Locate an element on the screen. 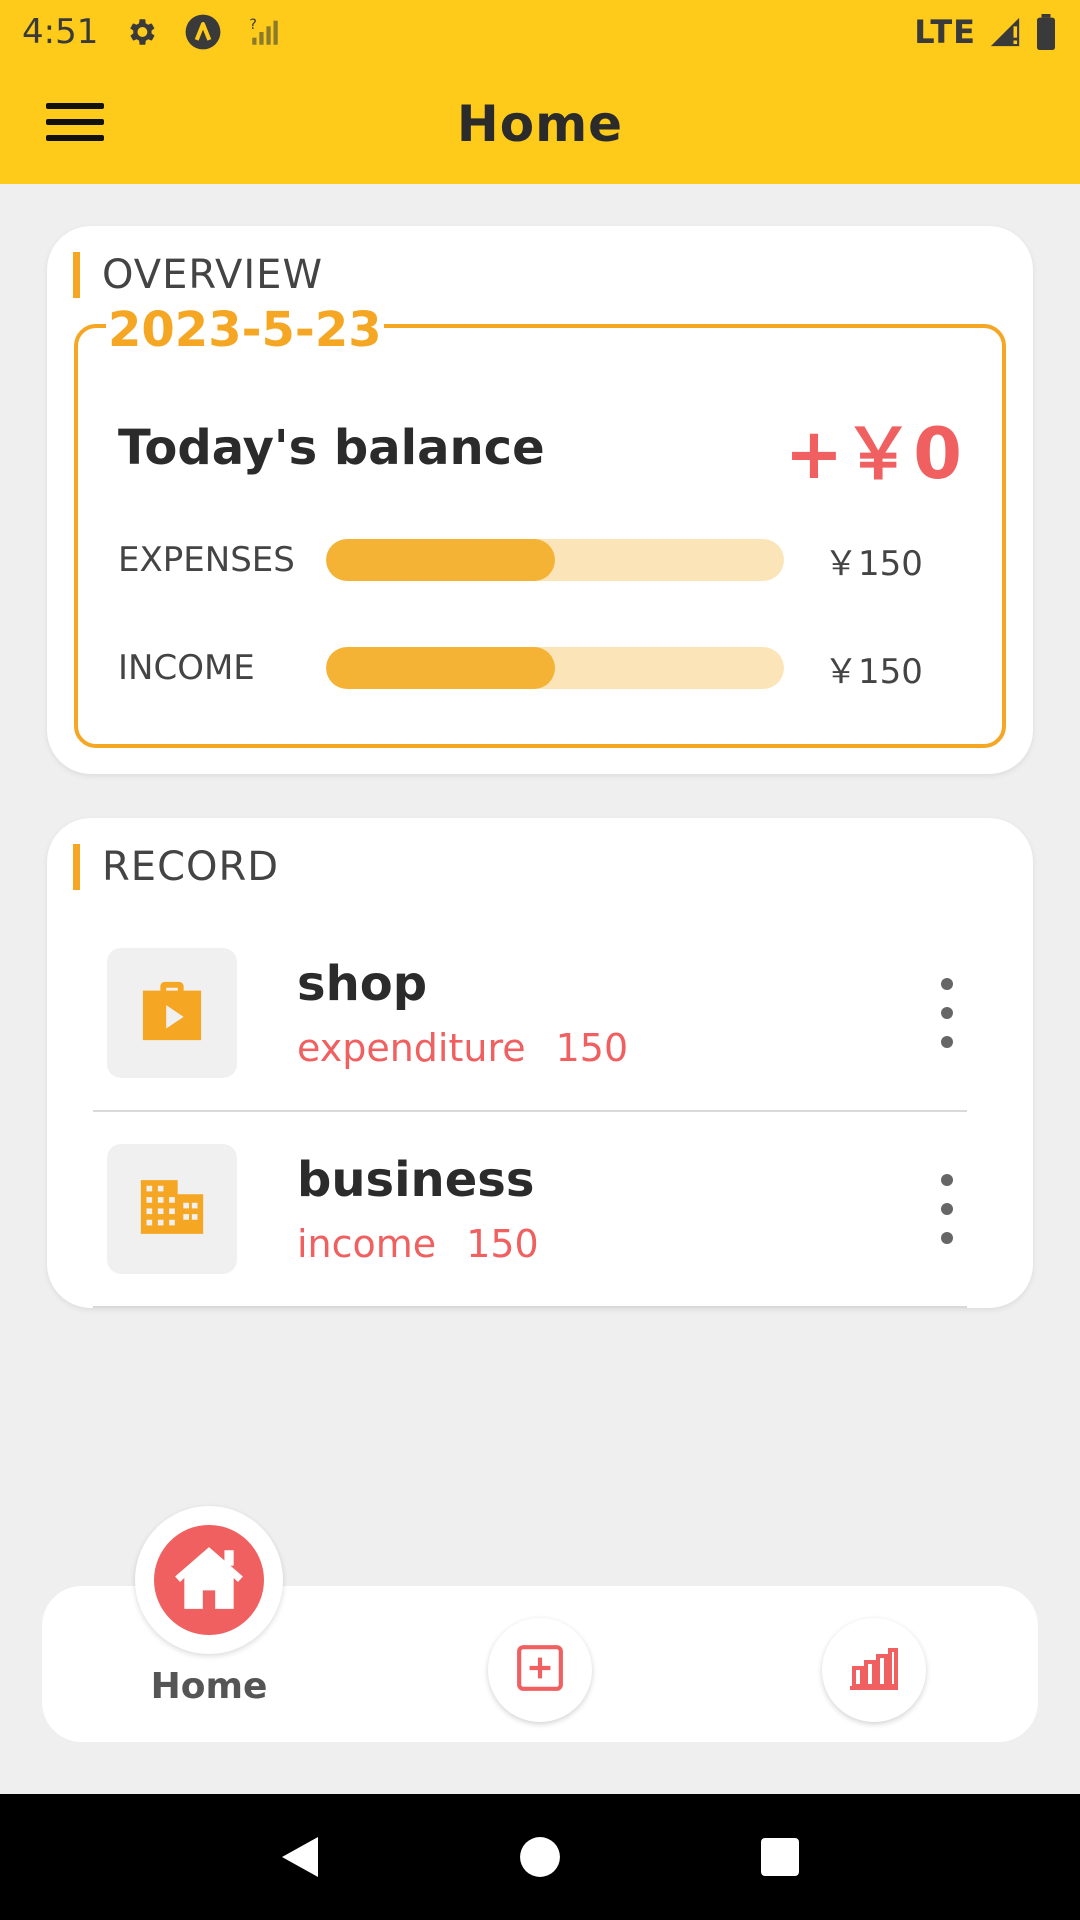 The width and height of the screenshot is (1080, 1920). status-time: 4:51 is located at coordinates (60, 32).